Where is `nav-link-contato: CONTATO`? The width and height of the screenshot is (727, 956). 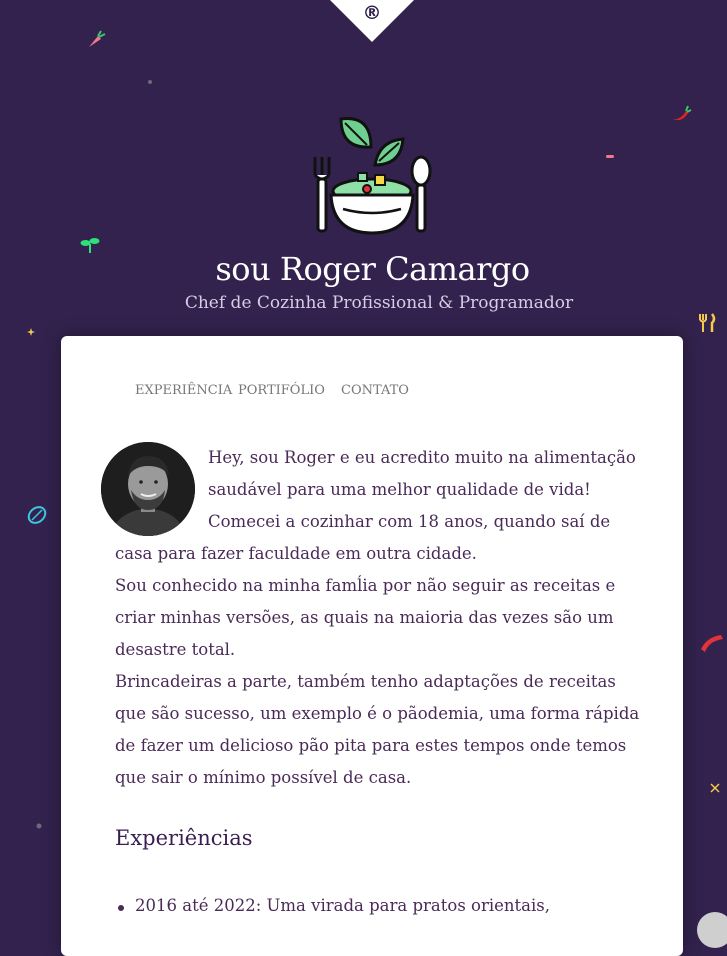
nav-link-contato: CONTATO is located at coordinates (375, 390).